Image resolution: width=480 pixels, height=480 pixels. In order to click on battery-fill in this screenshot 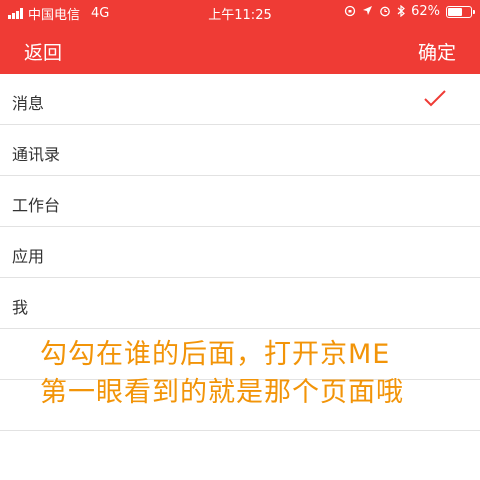, I will do `click(455, 11)`.